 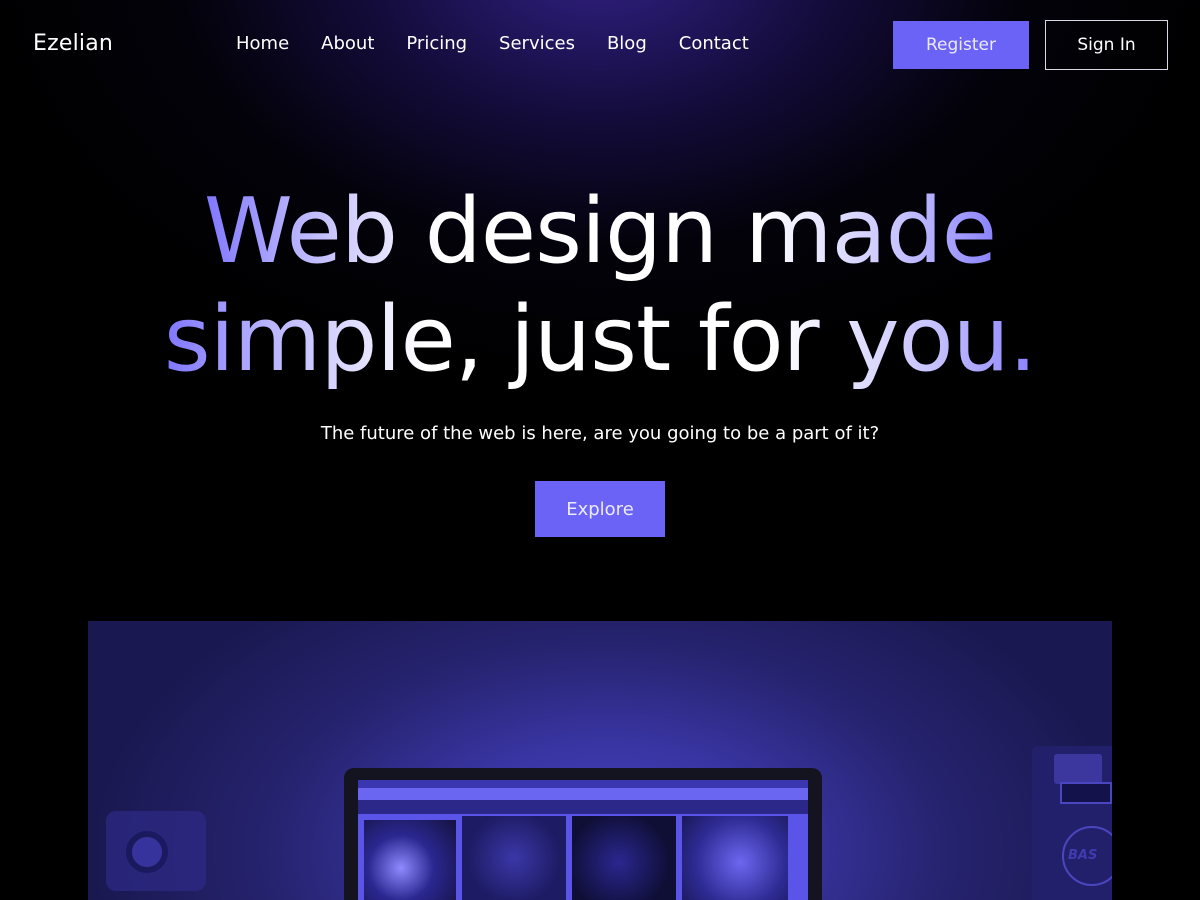 What do you see at coordinates (583, 784) in the screenshot?
I see `screen-menubar` at bounding box center [583, 784].